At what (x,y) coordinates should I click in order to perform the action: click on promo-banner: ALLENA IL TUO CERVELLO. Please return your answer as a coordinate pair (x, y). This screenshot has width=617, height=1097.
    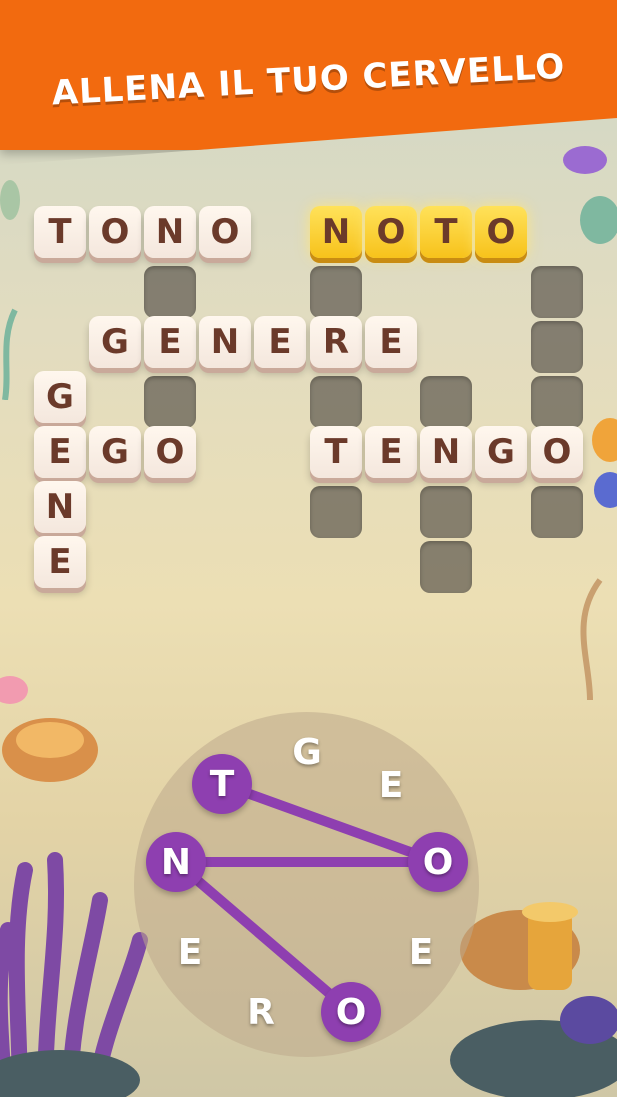
    Looking at the image, I should click on (308, 75).